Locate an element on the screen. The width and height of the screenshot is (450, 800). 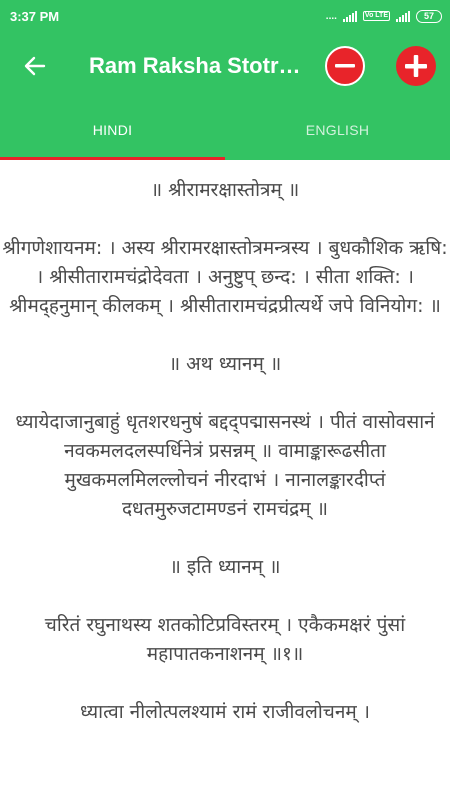
minus-circle-icon is located at coordinates (345, 66).